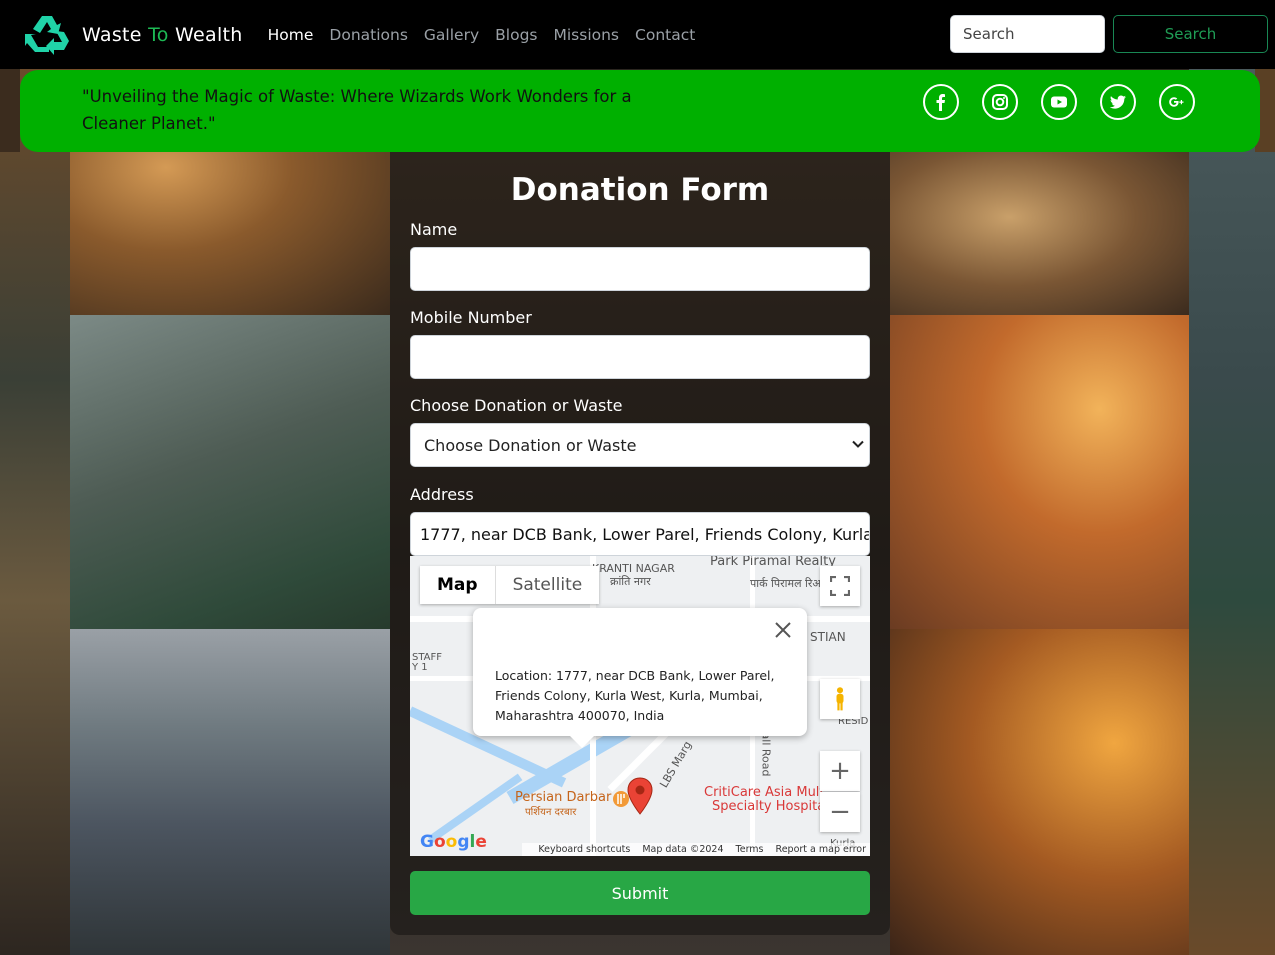 Image resolution: width=1275 pixels, height=955 pixels. Describe the element at coordinates (1190, 34) in the screenshot. I see `search-button: Search` at that location.